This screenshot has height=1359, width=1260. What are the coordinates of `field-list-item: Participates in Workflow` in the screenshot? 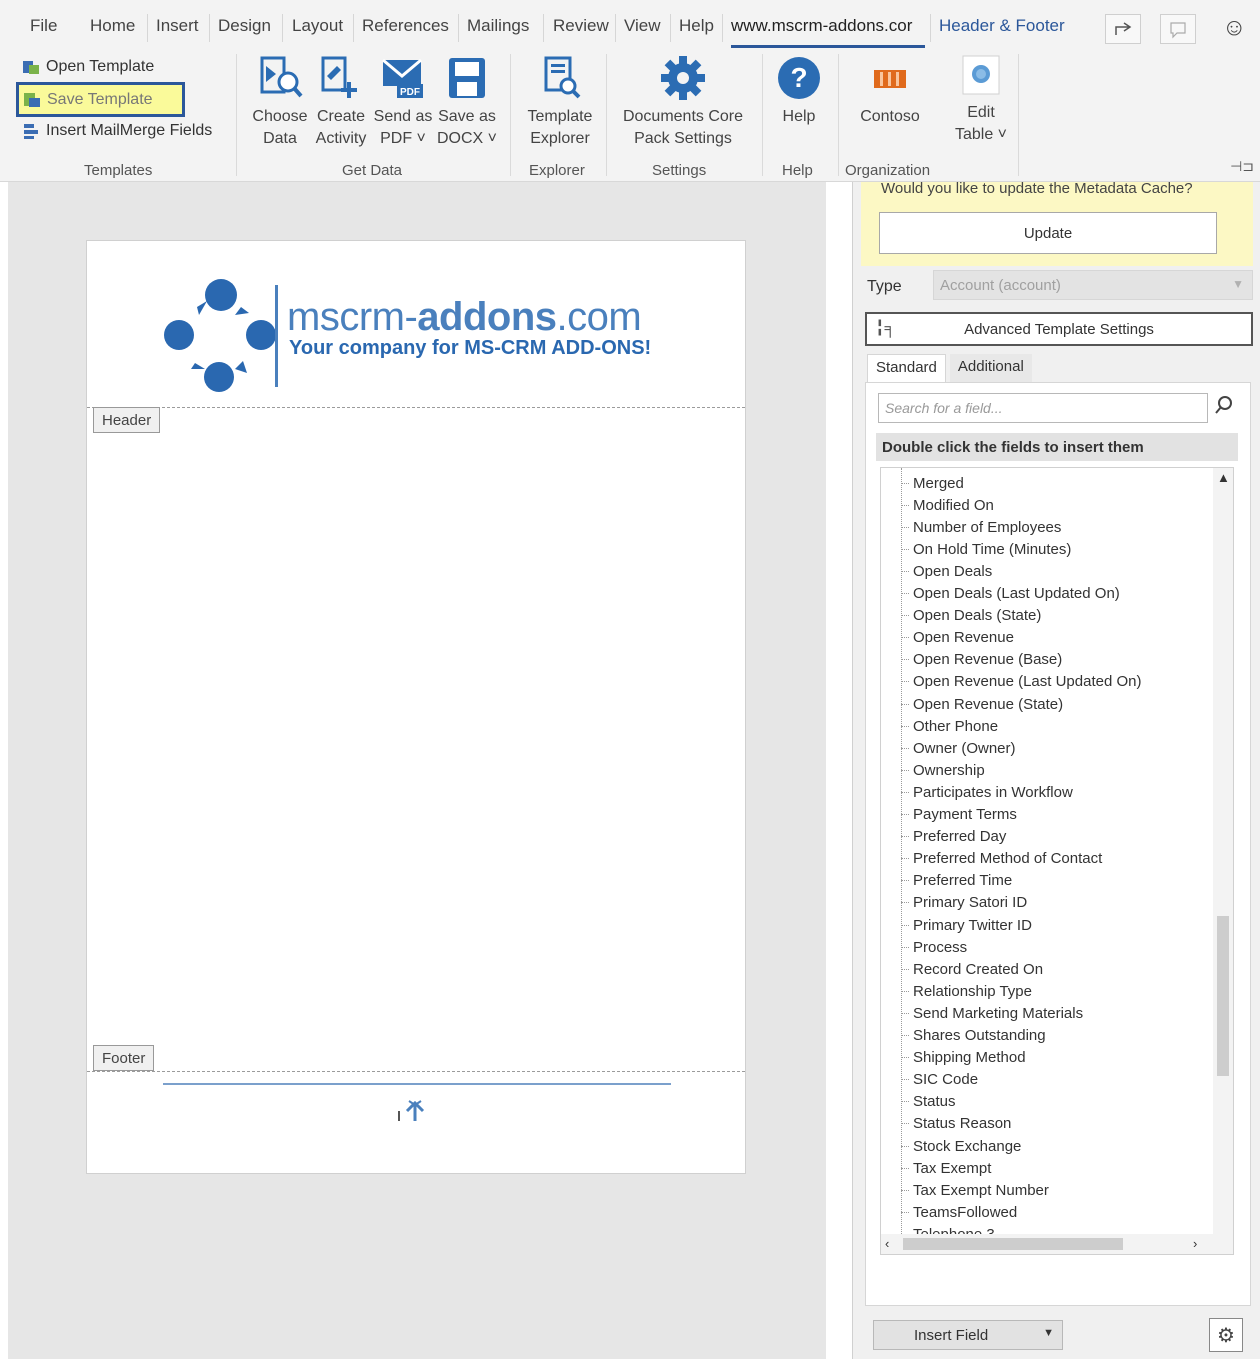 It's located at (987, 792).